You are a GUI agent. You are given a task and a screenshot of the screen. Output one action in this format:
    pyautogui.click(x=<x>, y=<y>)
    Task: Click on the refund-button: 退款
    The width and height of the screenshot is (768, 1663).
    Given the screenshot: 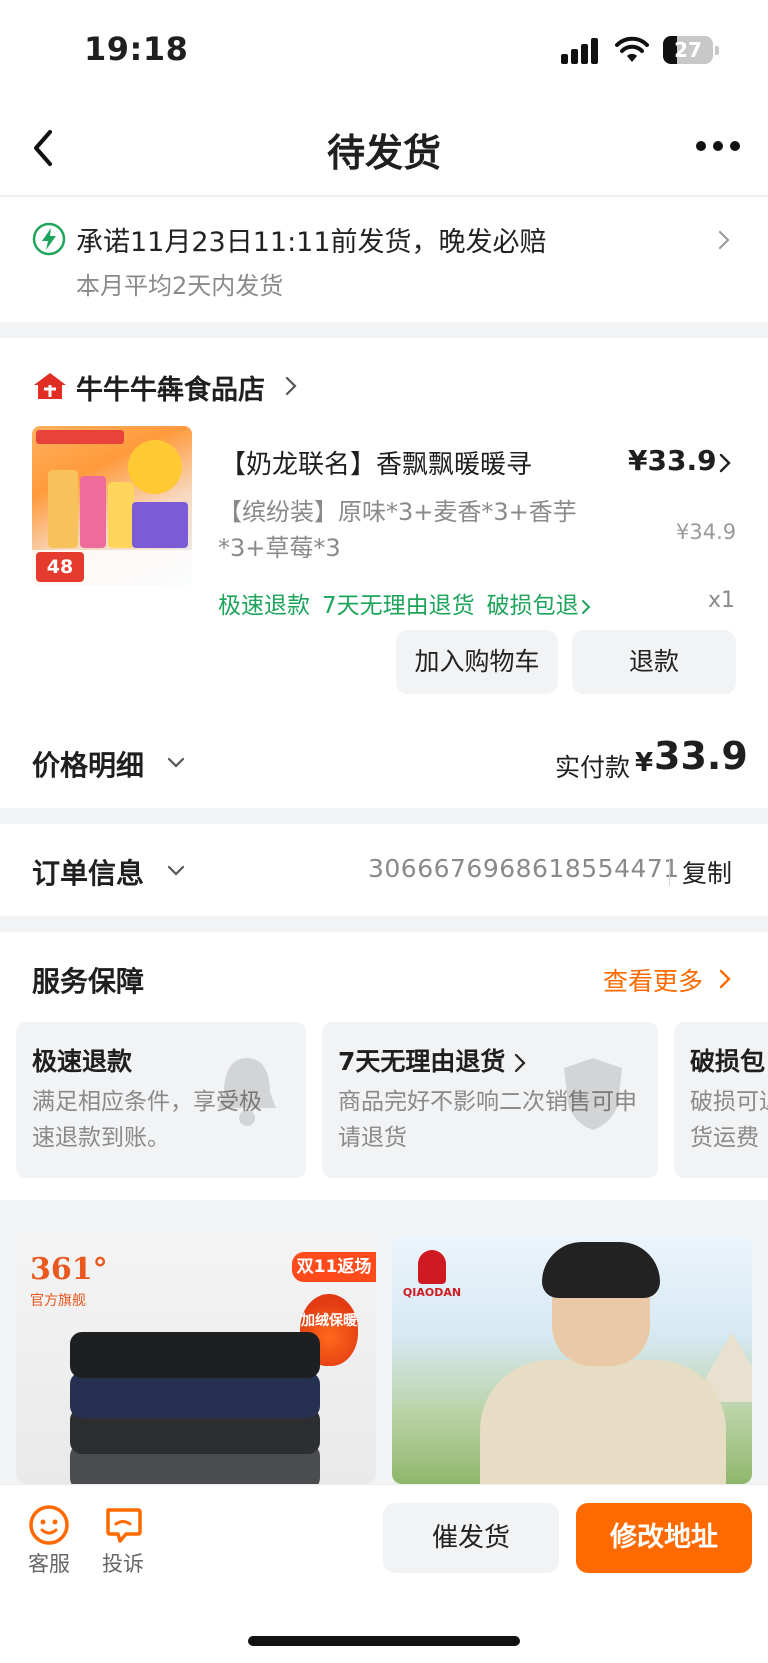 What is the action you would take?
    pyautogui.click(x=654, y=662)
    